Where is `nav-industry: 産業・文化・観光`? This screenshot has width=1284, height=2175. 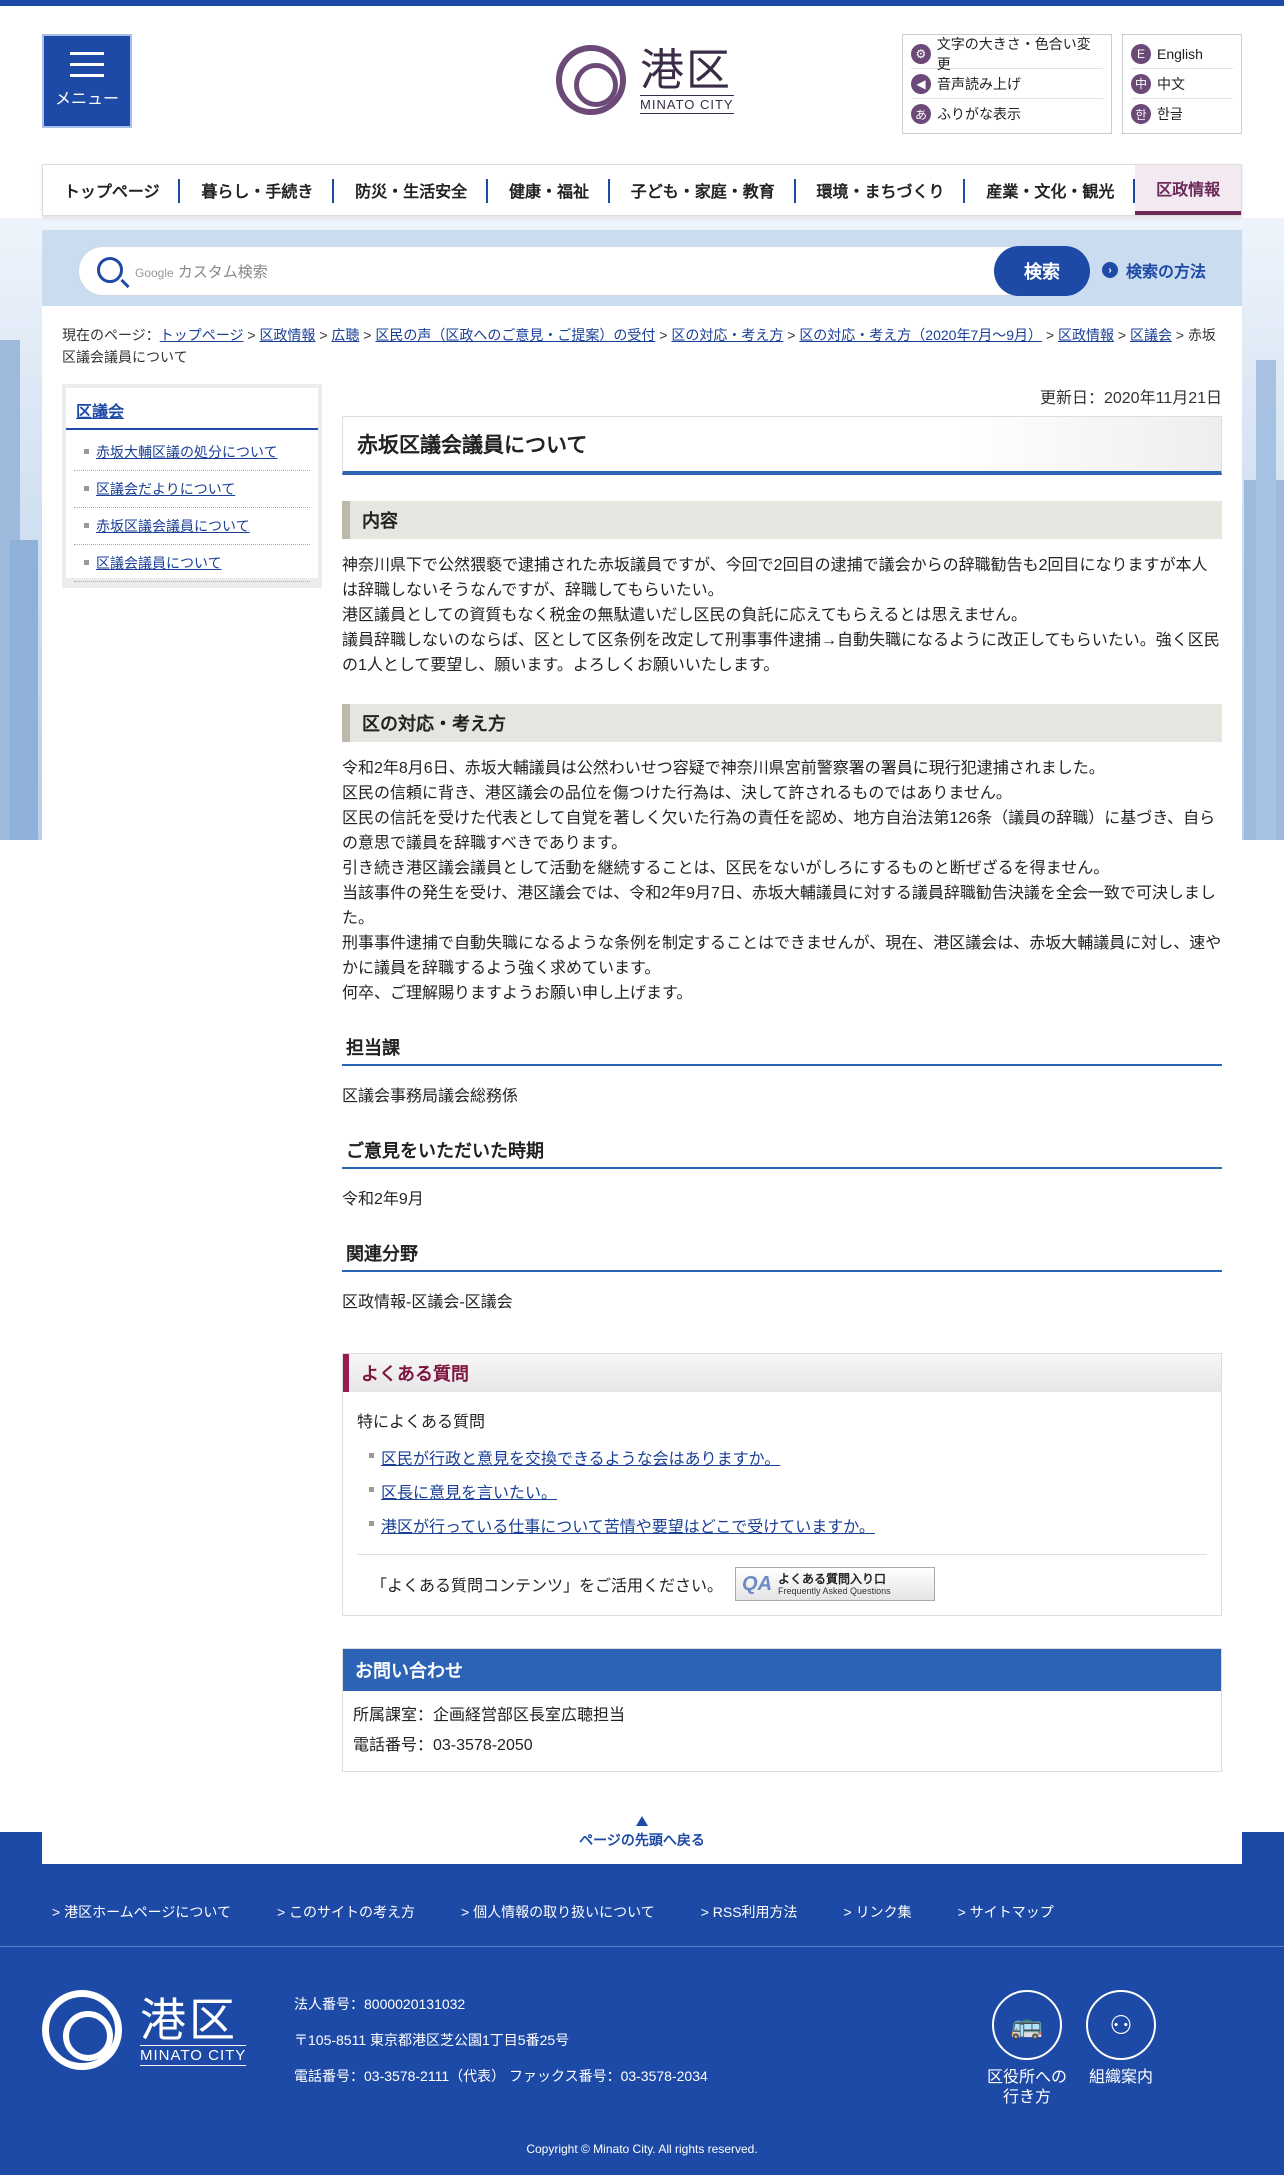
nav-industry: 産業・文化・観光 is located at coordinates (1050, 190).